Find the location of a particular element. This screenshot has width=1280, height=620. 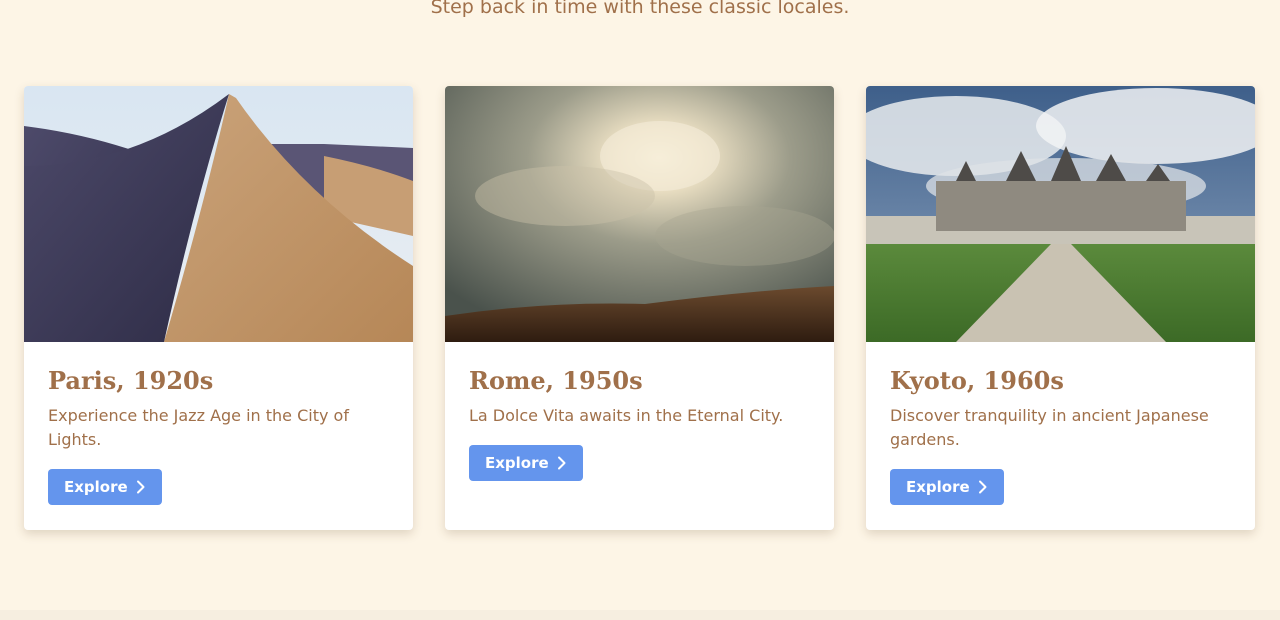

footer-section-edge is located at coordinates (640, 615).